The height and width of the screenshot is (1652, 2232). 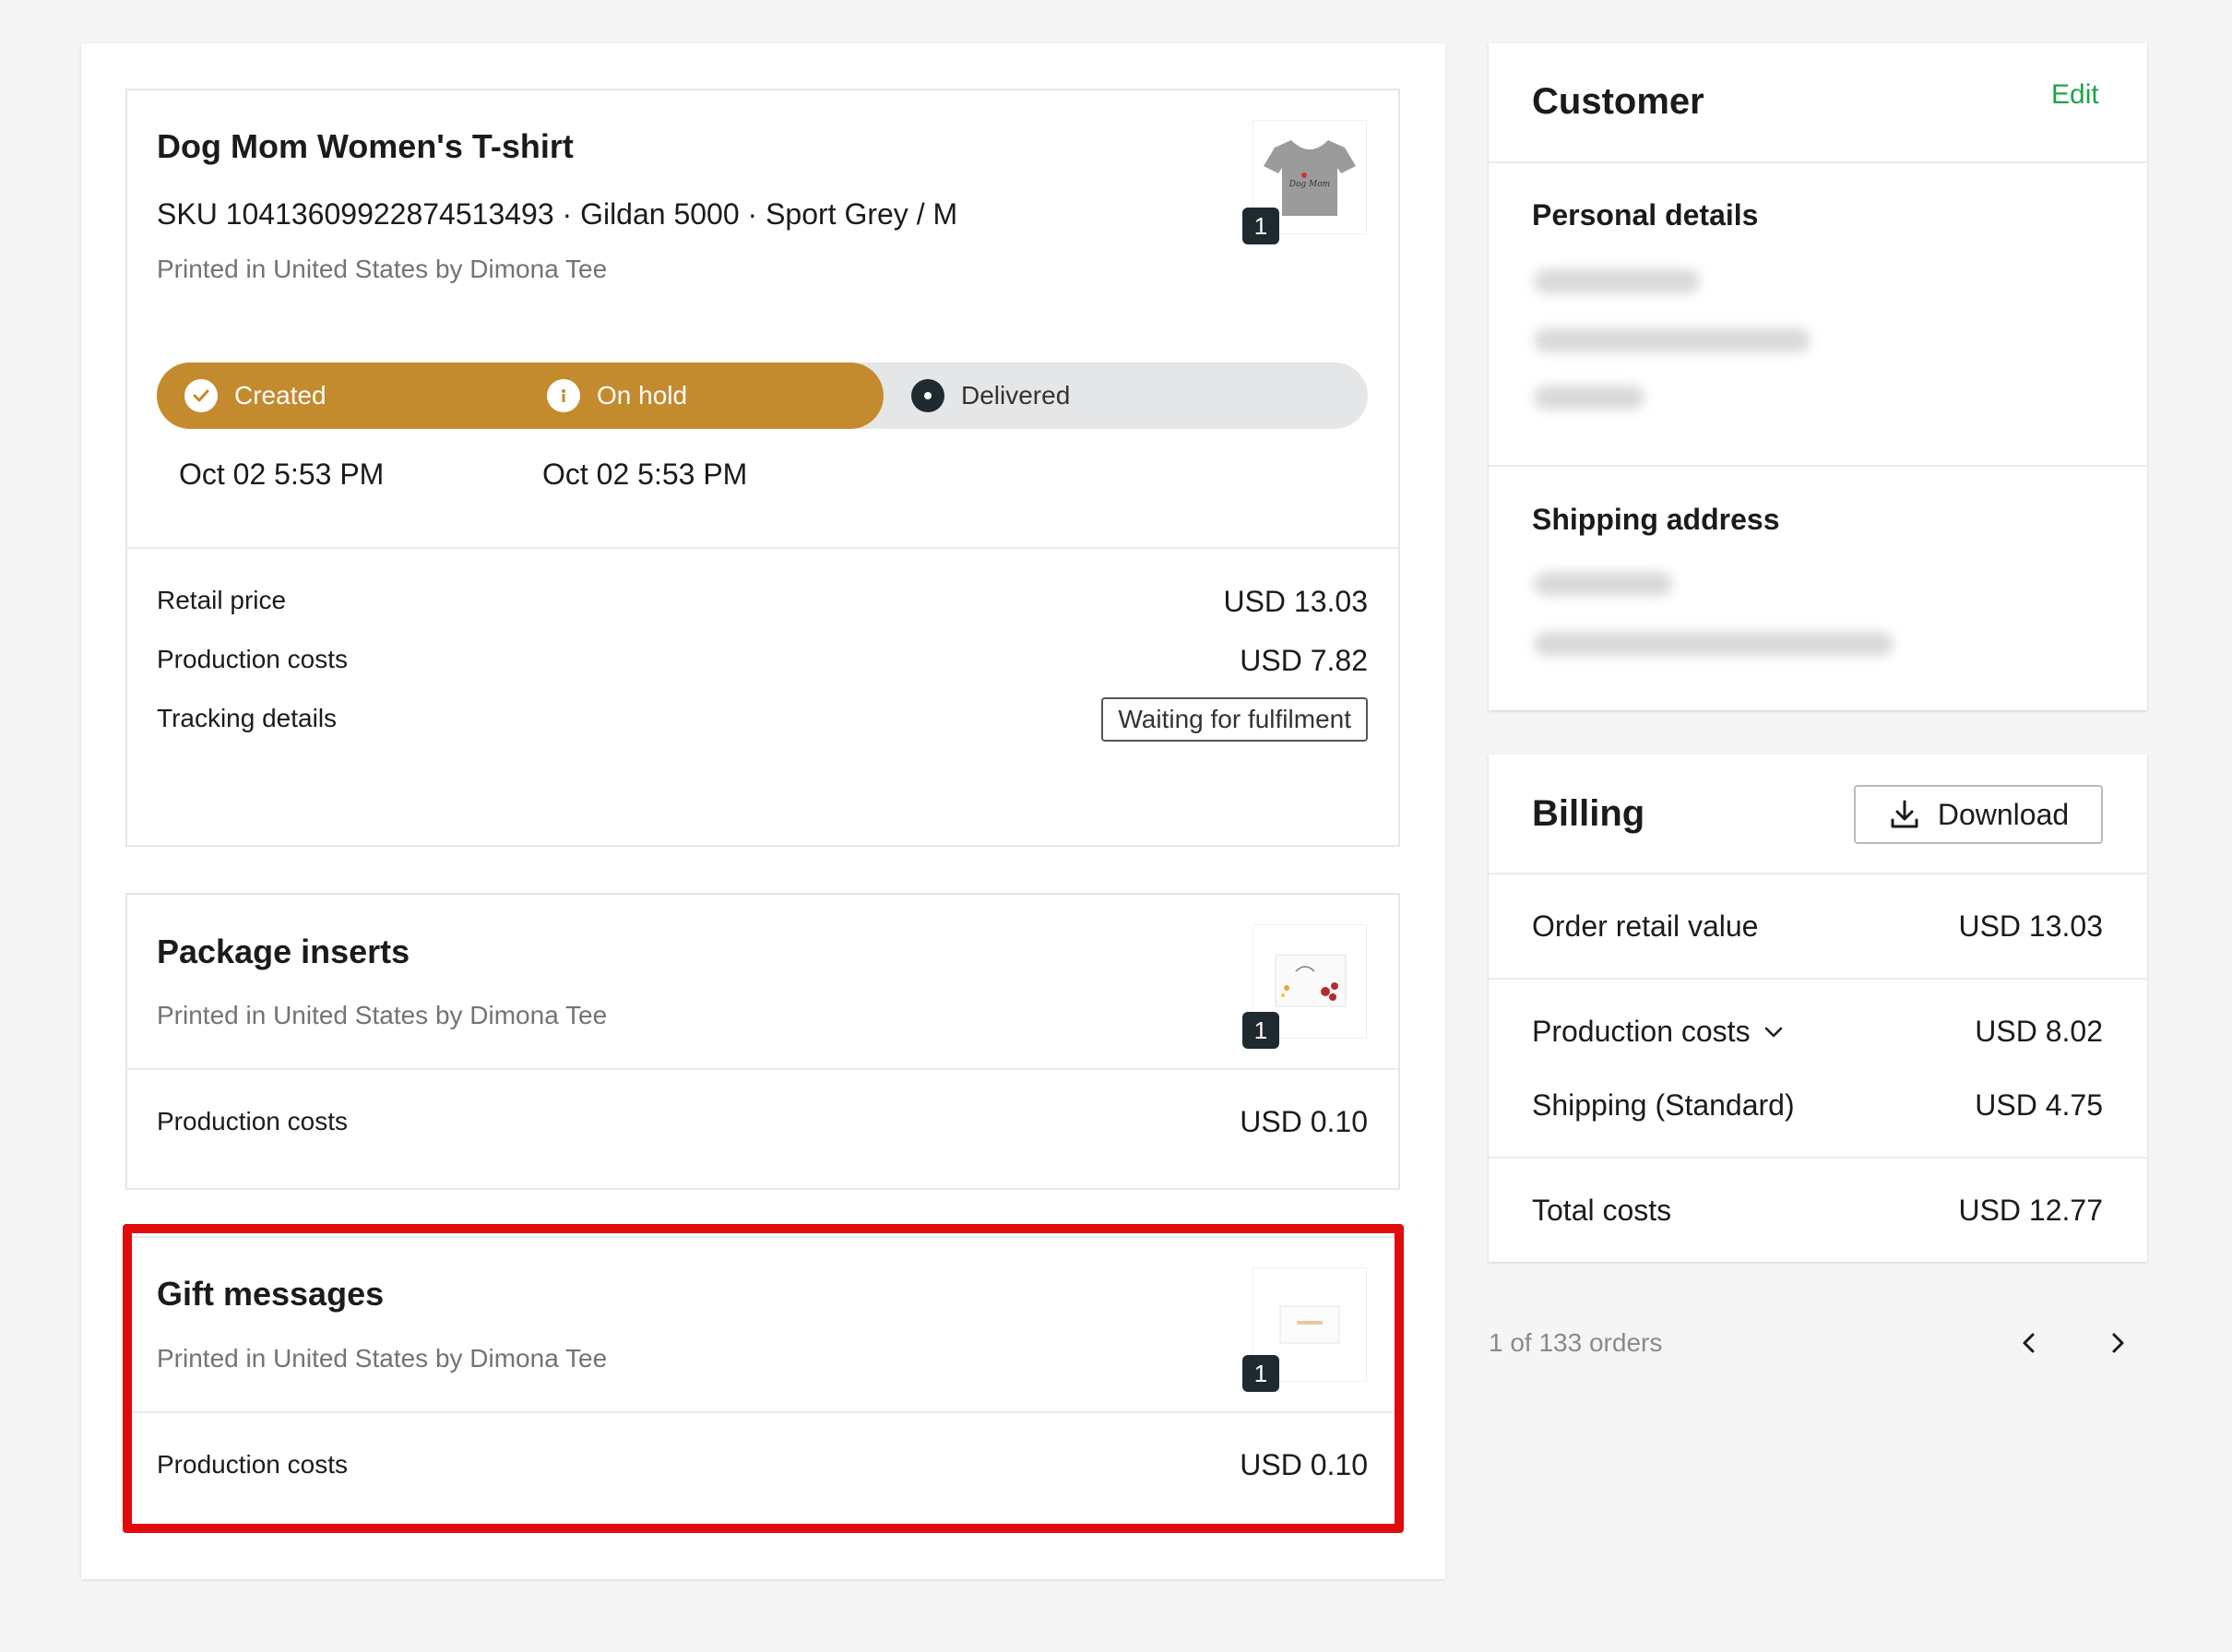 What do you see at coordinates (1589, 398) in the screenshot?
I see `redacted-phone` at bounding box center [1589, 398].